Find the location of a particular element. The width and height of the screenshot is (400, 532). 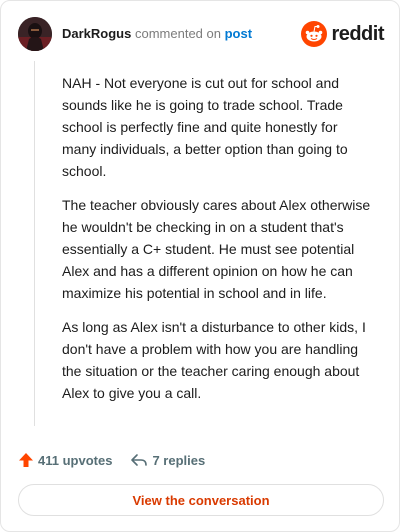

replies-button: 7 replies is located at coordinates (167, 460).